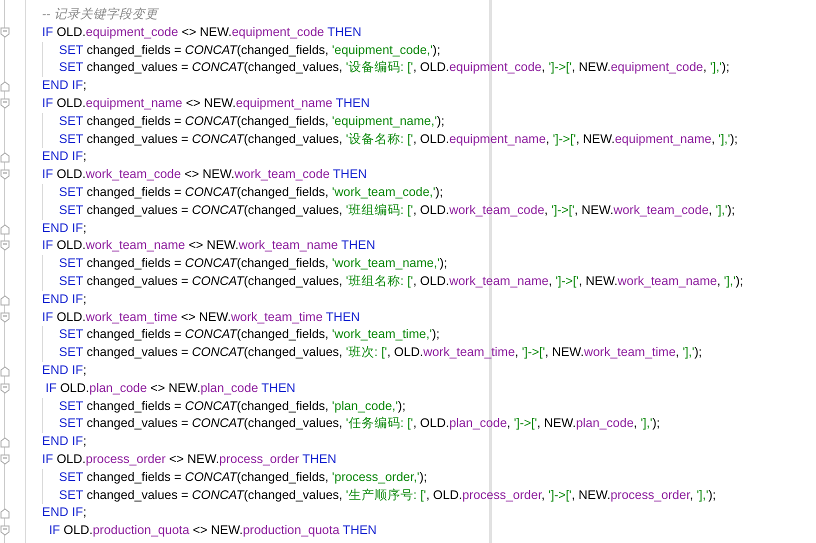 The width and height of the screenshot is (816, 543). I want to click on code-line: SET changed_values = CONCAT(changed_values, '任务编码: [', OLD.plan_code, ']->[', NEW.plan_code, '],');, so click(351, 424).